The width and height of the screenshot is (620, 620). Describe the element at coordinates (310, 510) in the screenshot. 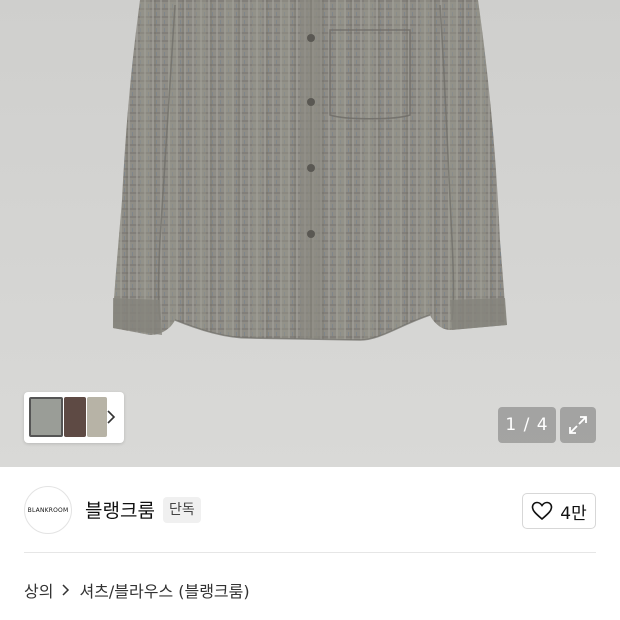

I see `brand-section: BLANKROOM 블랭크룸 단독 4만` at that location.